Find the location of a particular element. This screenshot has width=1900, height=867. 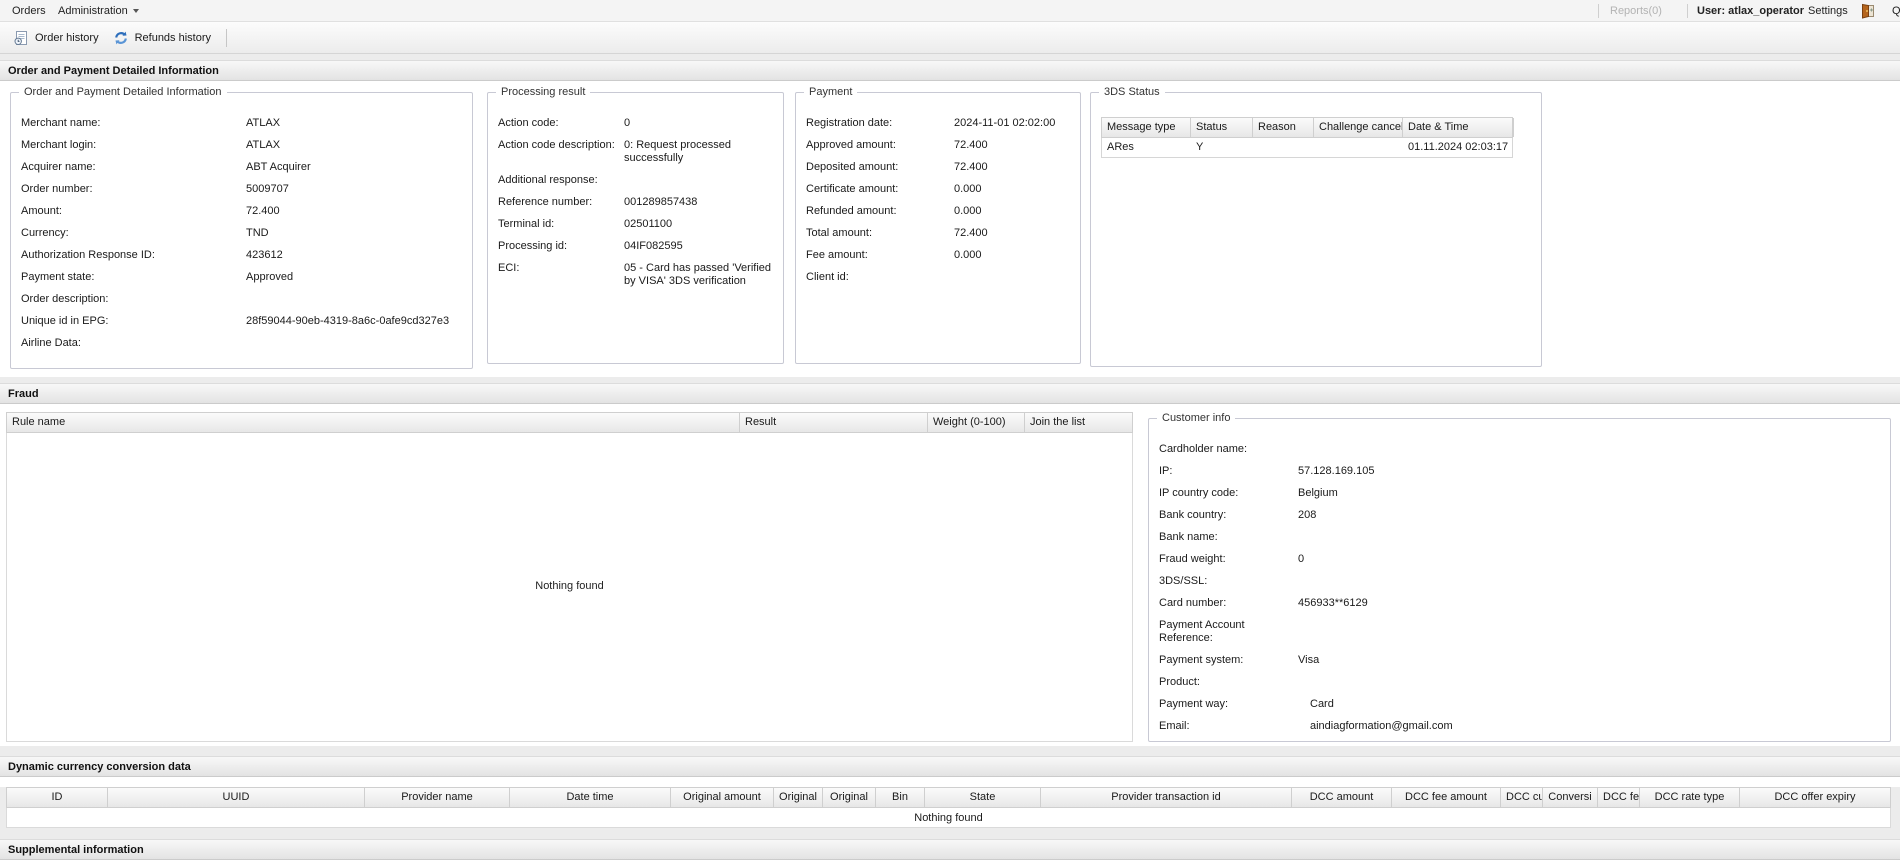

field-label: Fee amount: is located at coordinates (837, 255).